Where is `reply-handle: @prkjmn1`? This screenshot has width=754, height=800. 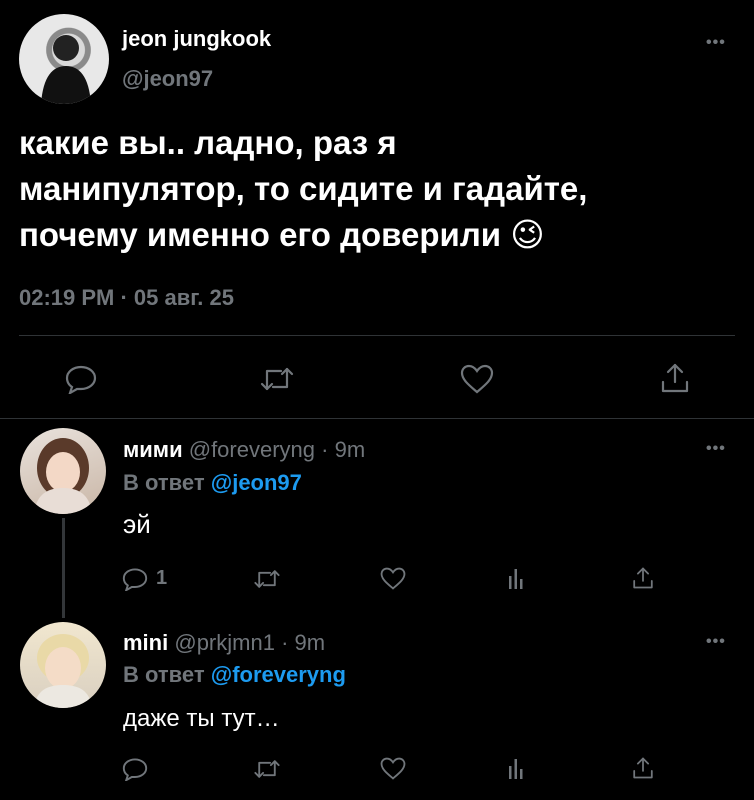 reply-handle: @prkjmn1 is located at coordinates (224, 642).